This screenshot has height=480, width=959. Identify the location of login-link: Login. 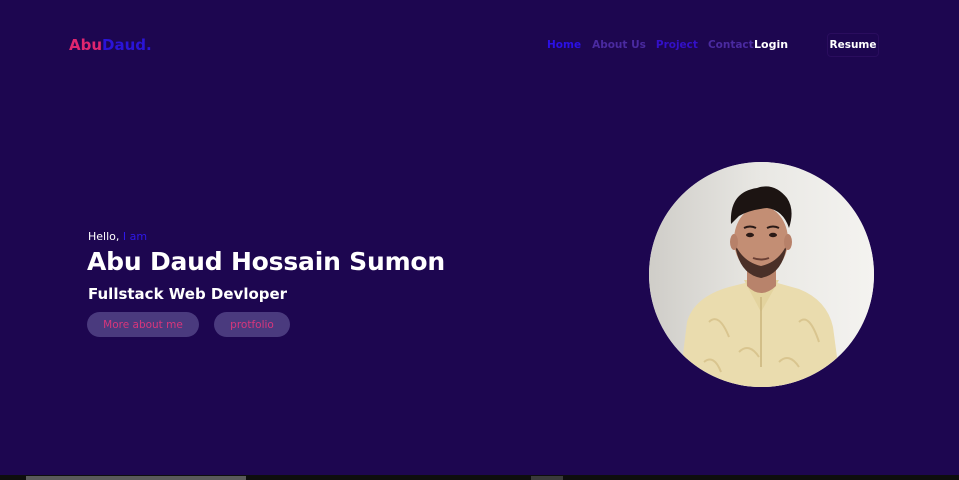
(771, 44).